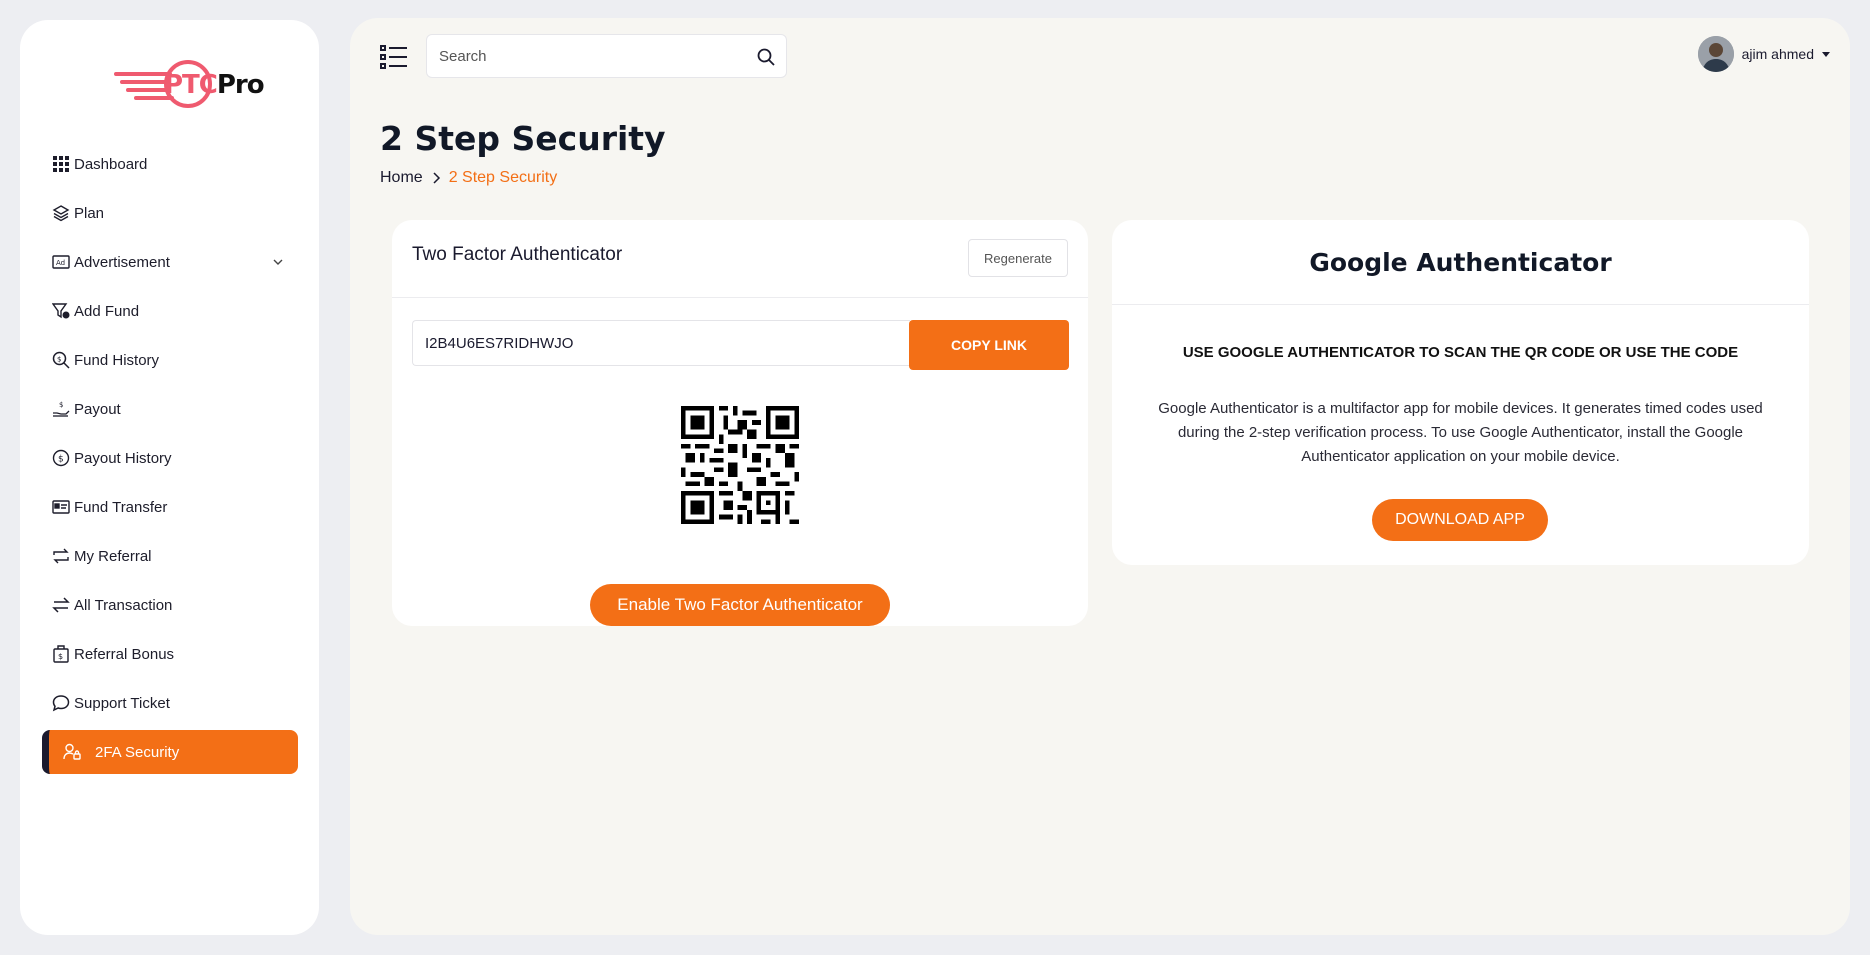 This screenshot has height=955, width=1870. I want to click on chat-icon, so click(61, 703).